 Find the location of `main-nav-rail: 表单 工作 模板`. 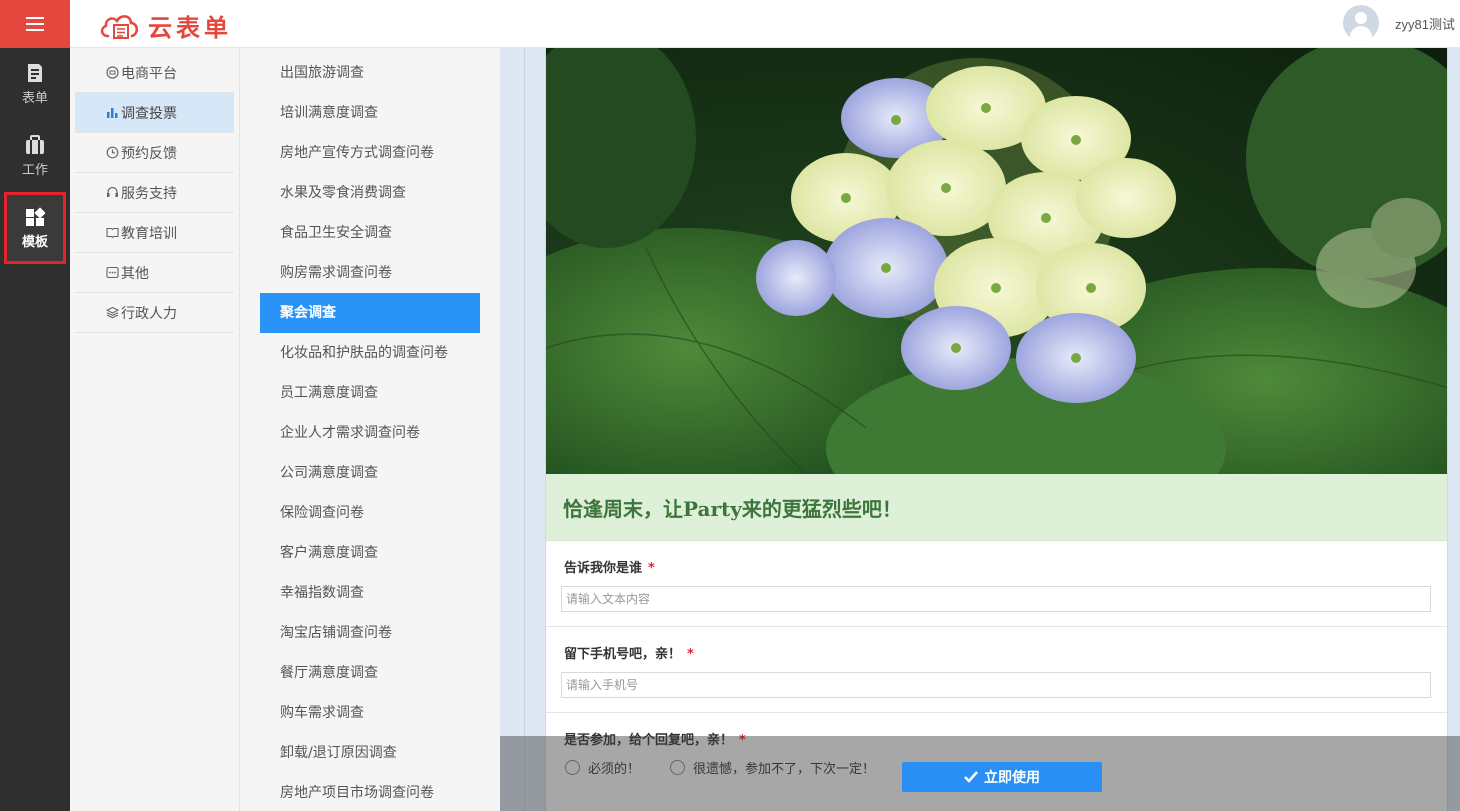

main-nav-rail: 表单 工作 模板 is located at coordinates (35, 429).